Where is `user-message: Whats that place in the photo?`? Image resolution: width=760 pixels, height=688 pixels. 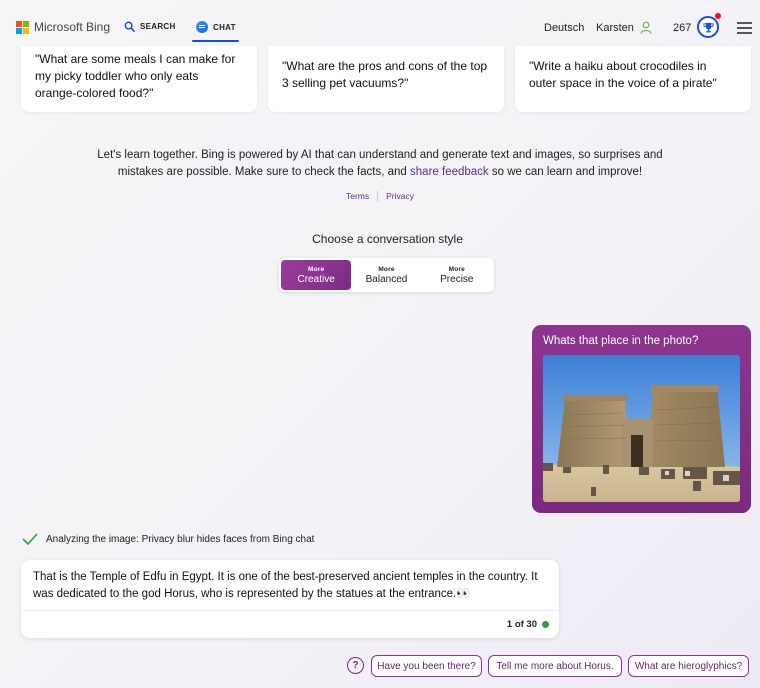 user-message: Whats that place in the photo? is located at coordinates (641, 419).